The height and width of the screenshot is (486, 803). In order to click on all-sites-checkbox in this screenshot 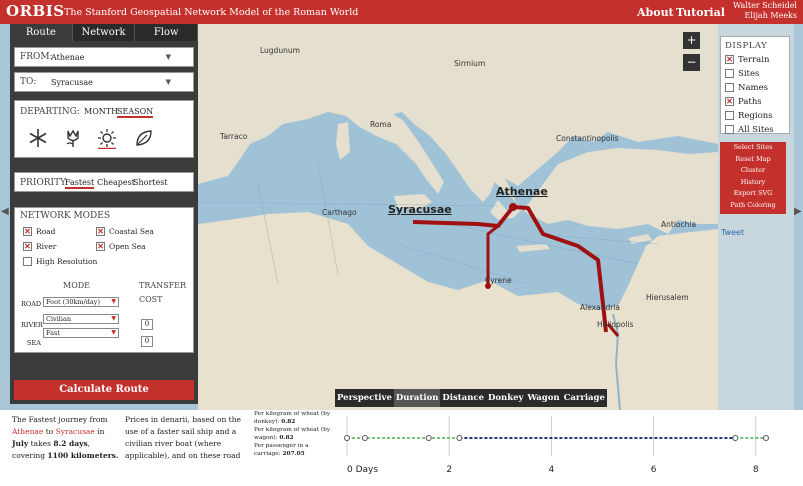, I will do `click(729, 129)`.